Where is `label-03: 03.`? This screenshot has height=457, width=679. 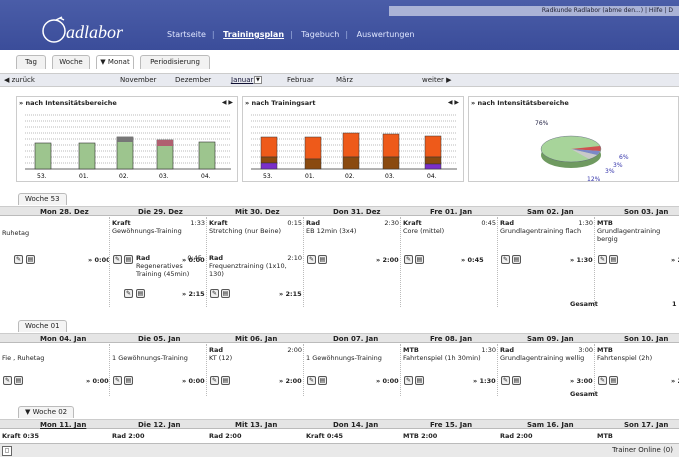 label-03: 03. is located at coordinates (390, 176).